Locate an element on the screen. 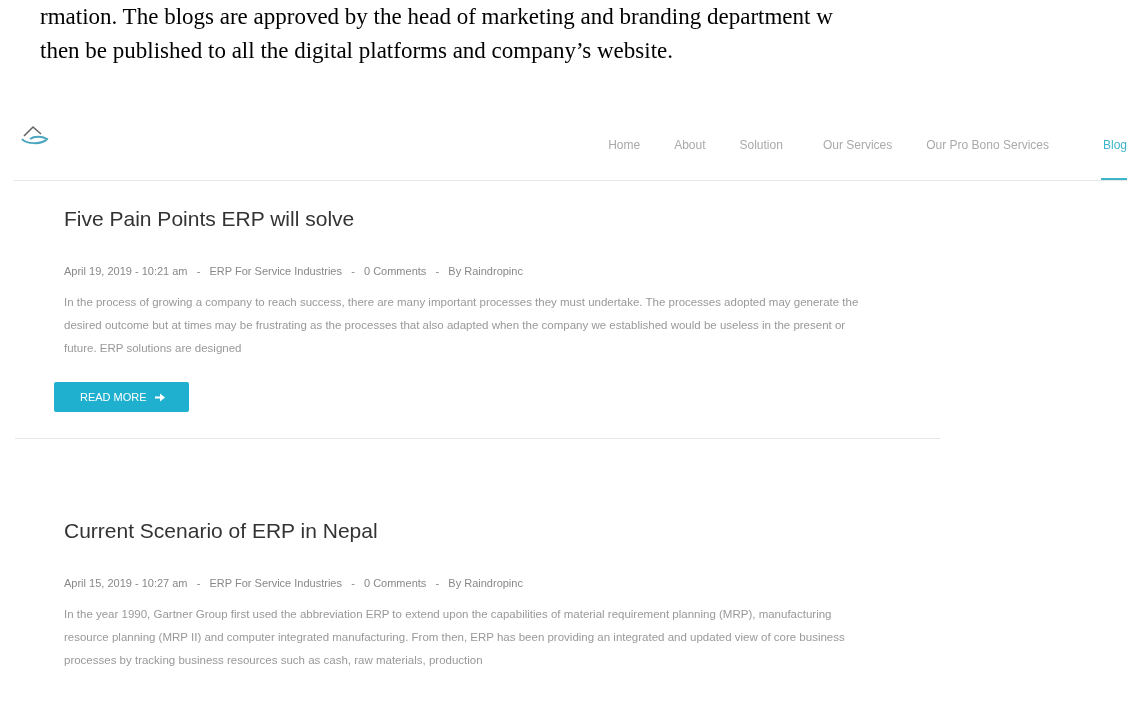  document-text: rmation. The blogs are approved by the head of marketing and branding department w is located at coordinates (437, 17).